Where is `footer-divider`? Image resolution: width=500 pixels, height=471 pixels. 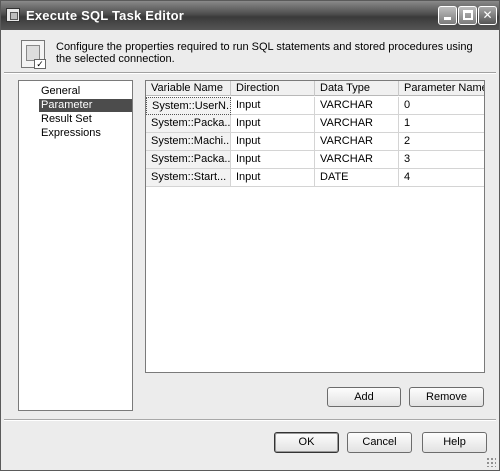
footer-divider is located at coordinates (250, 420).